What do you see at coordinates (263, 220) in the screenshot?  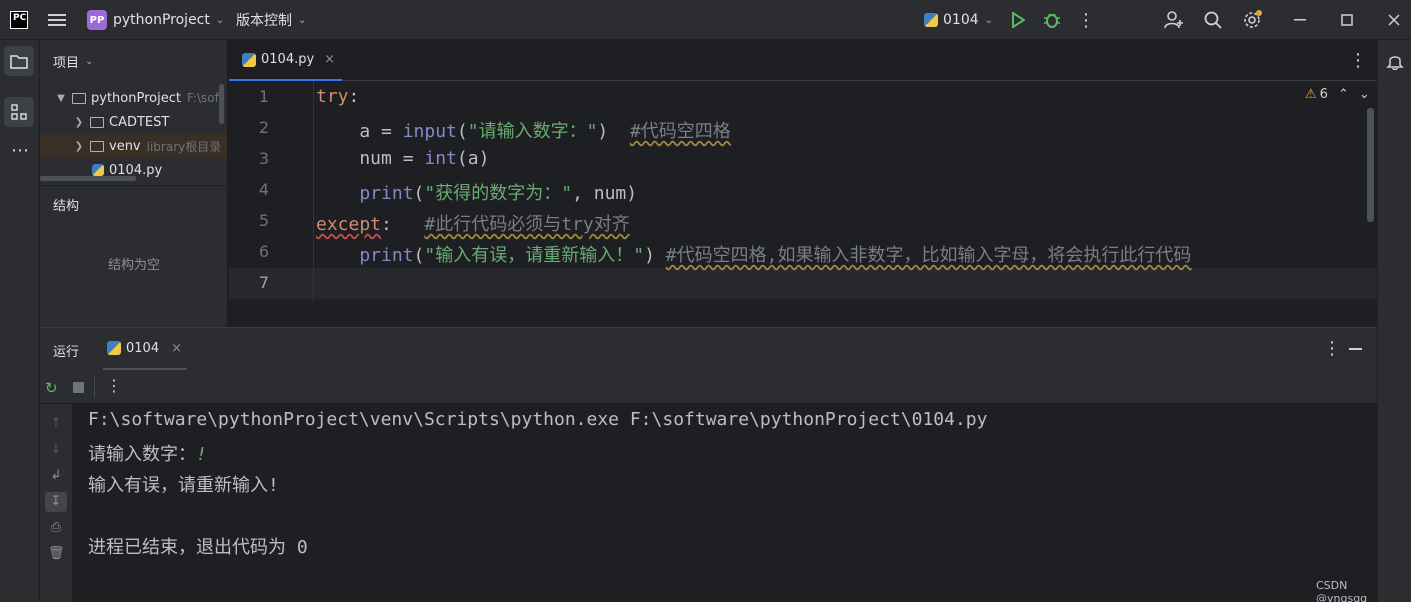 I see `line-number: 5` at bounding box center [263, 220].